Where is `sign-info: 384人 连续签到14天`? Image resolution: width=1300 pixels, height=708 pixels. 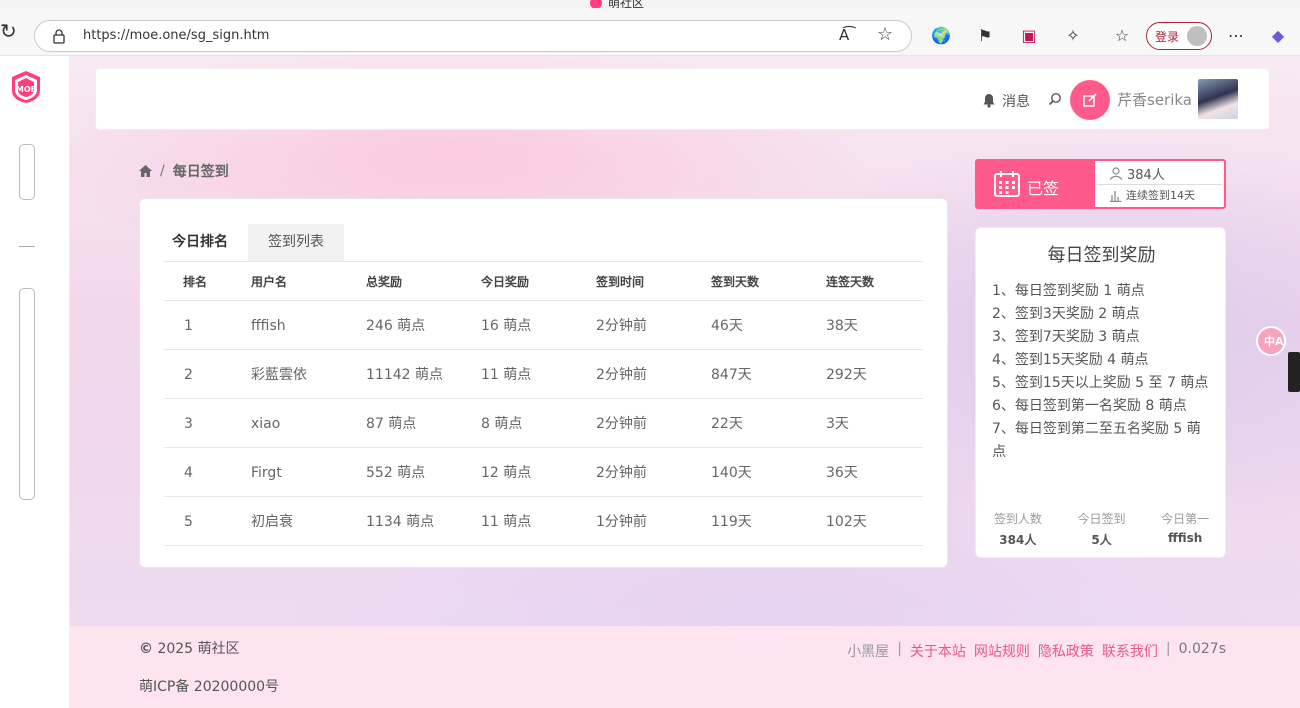 sign-info: 384人 连续签到14天 is located at coordinates (1159, 184).